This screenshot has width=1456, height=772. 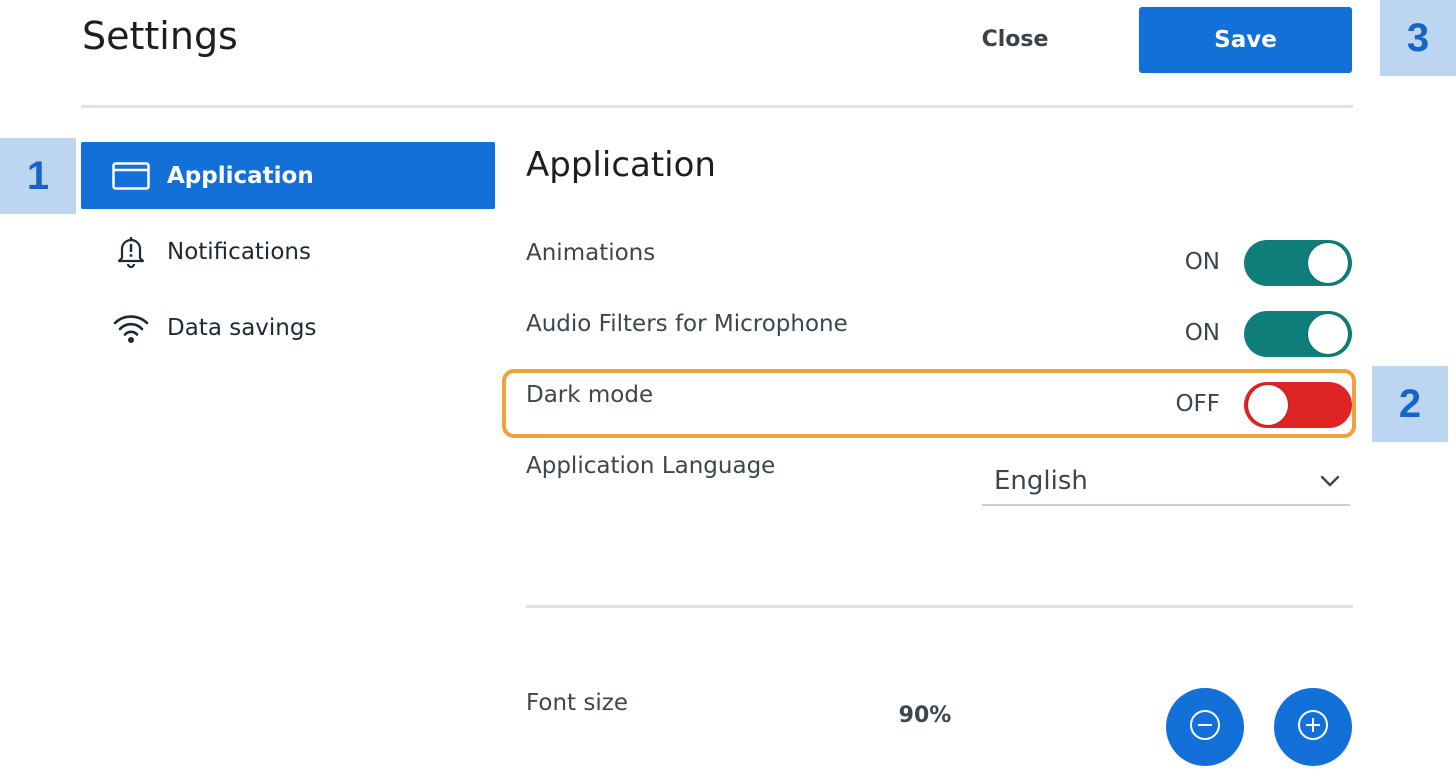 I want to click on save-button: Save, so click(x=1245, y=40).